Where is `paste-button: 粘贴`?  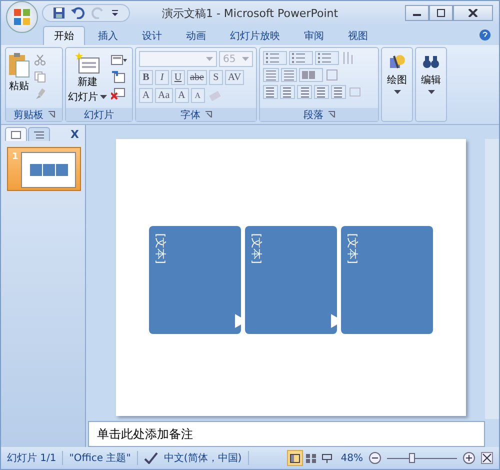
paste-button: 粘贴 is located at coordinates (19, 78).